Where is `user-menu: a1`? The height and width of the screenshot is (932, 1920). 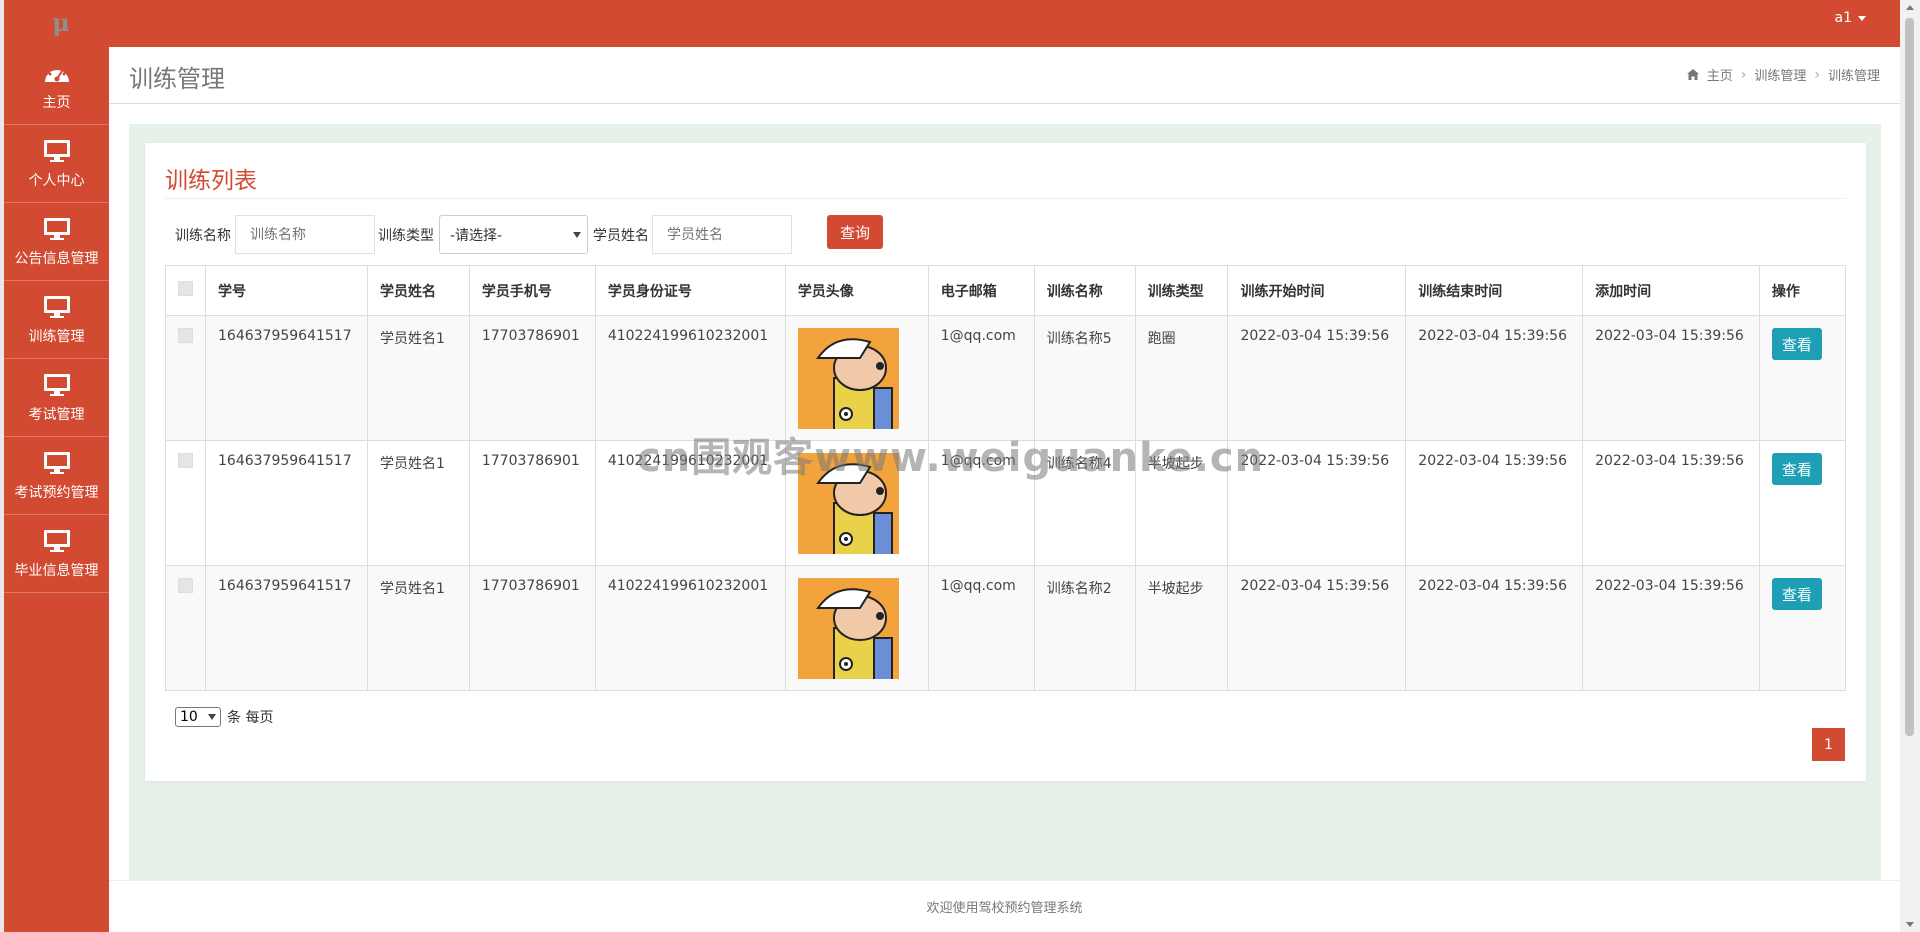 user-menu: a1 is located at coordinates (1850, 18).